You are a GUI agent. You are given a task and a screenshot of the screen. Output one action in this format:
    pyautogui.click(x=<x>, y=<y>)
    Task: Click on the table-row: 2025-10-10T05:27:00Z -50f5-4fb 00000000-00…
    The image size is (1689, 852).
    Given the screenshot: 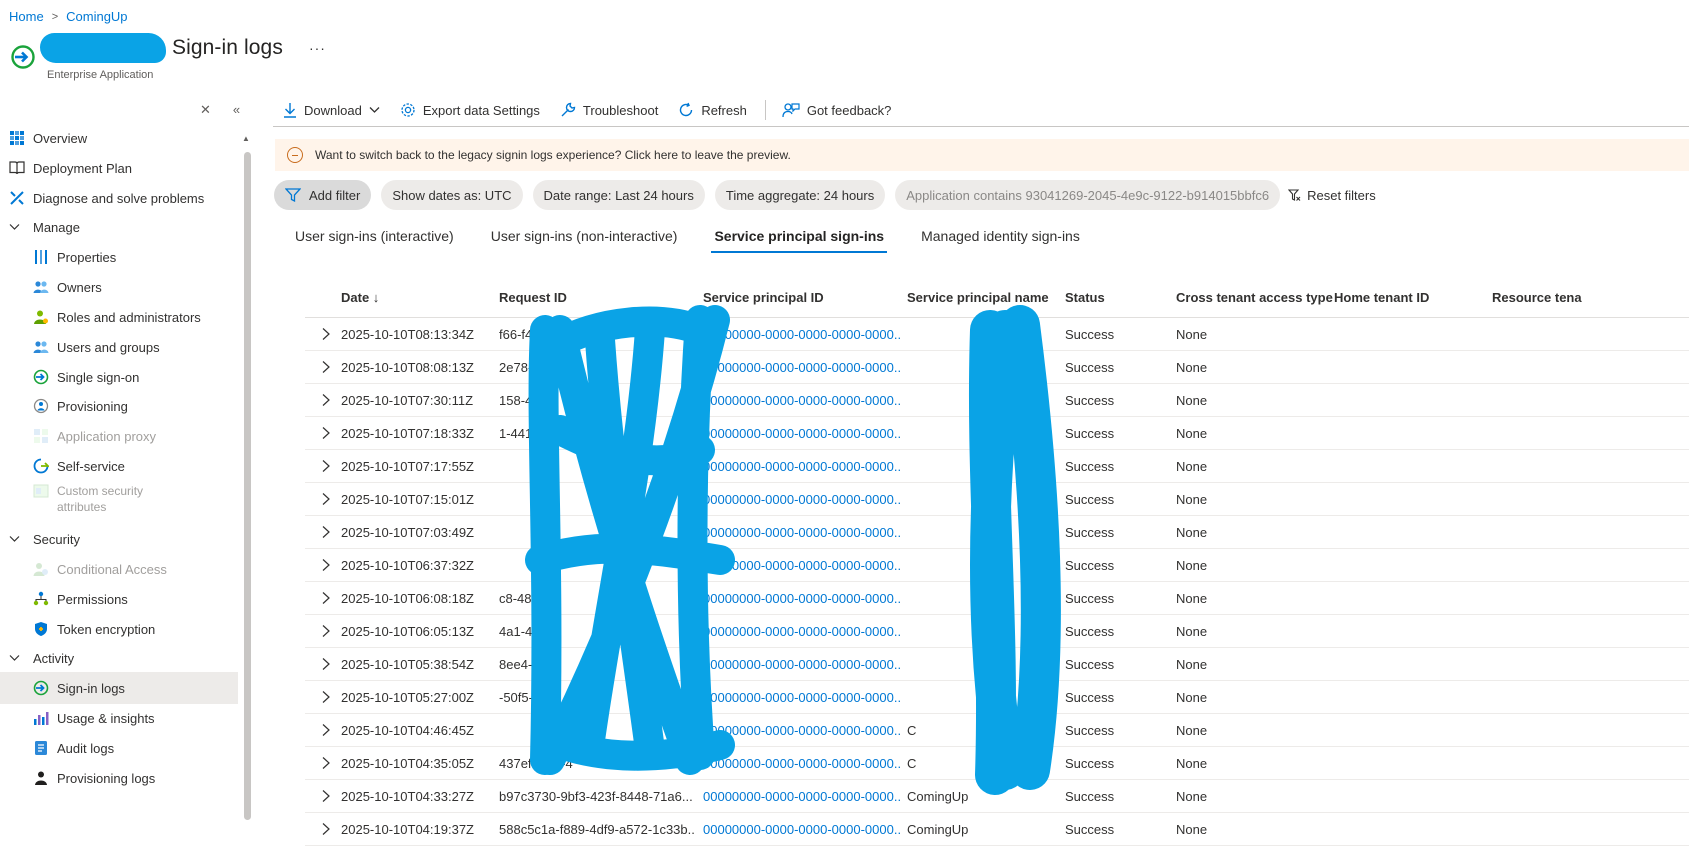 What is the action you would take?
    pyautogui.click(x=997, y=697)
    